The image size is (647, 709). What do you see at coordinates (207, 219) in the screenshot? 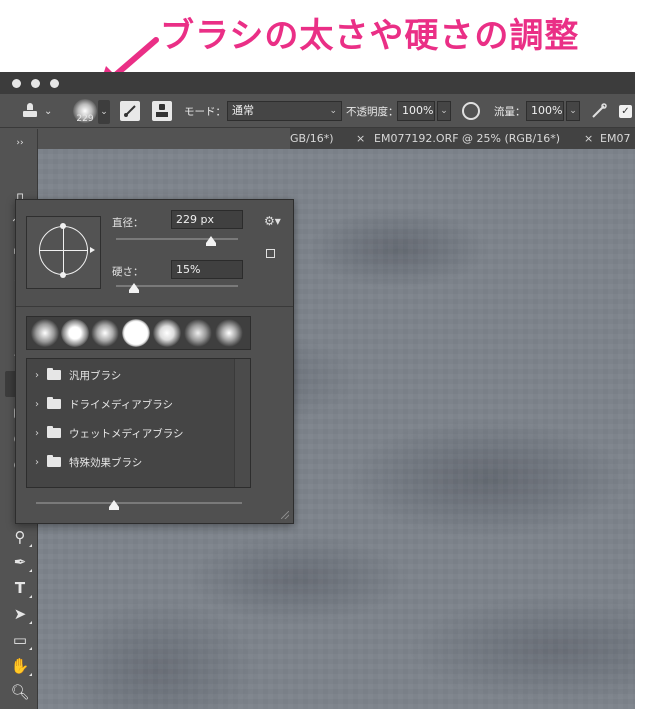
I see `size-input: 229 px` at bounding box center [207, 219].